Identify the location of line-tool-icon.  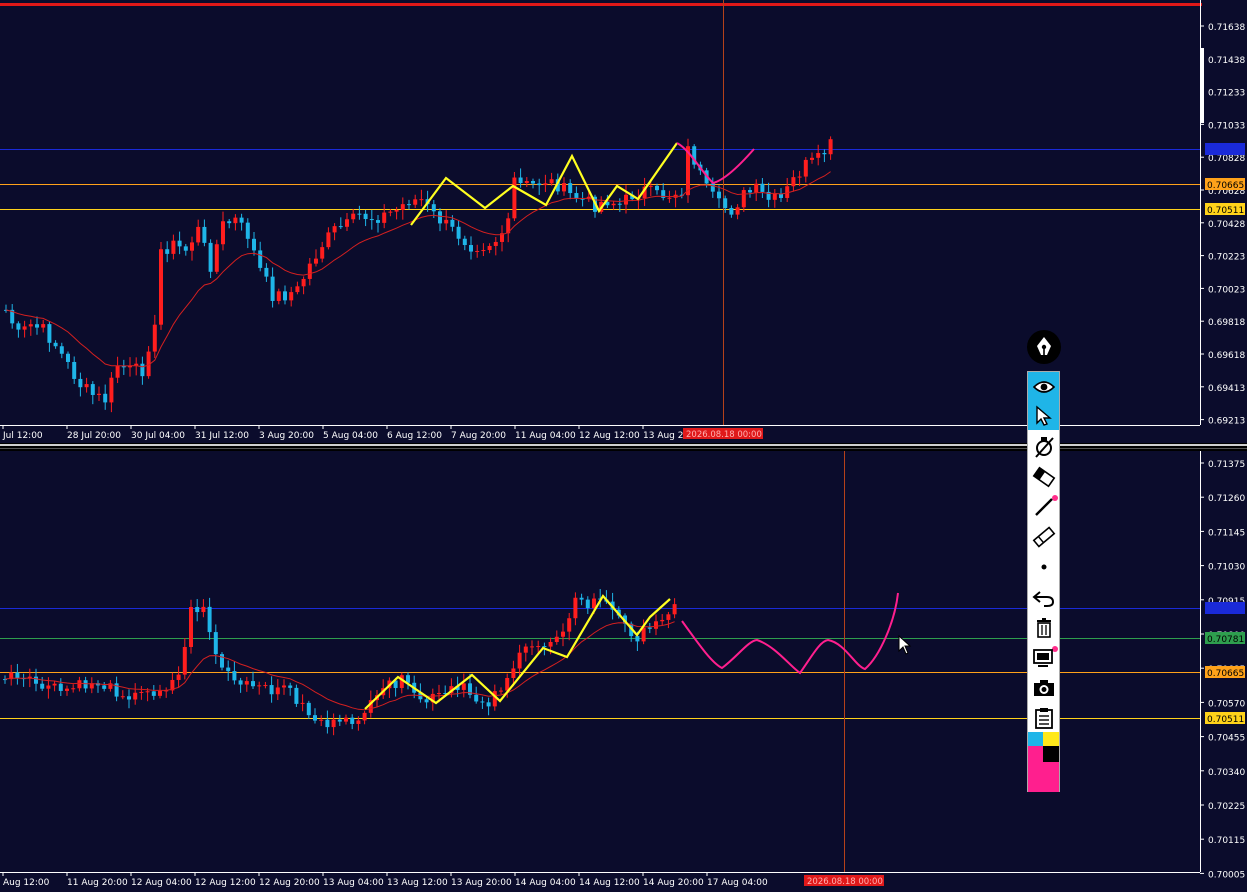
(1043, 506).